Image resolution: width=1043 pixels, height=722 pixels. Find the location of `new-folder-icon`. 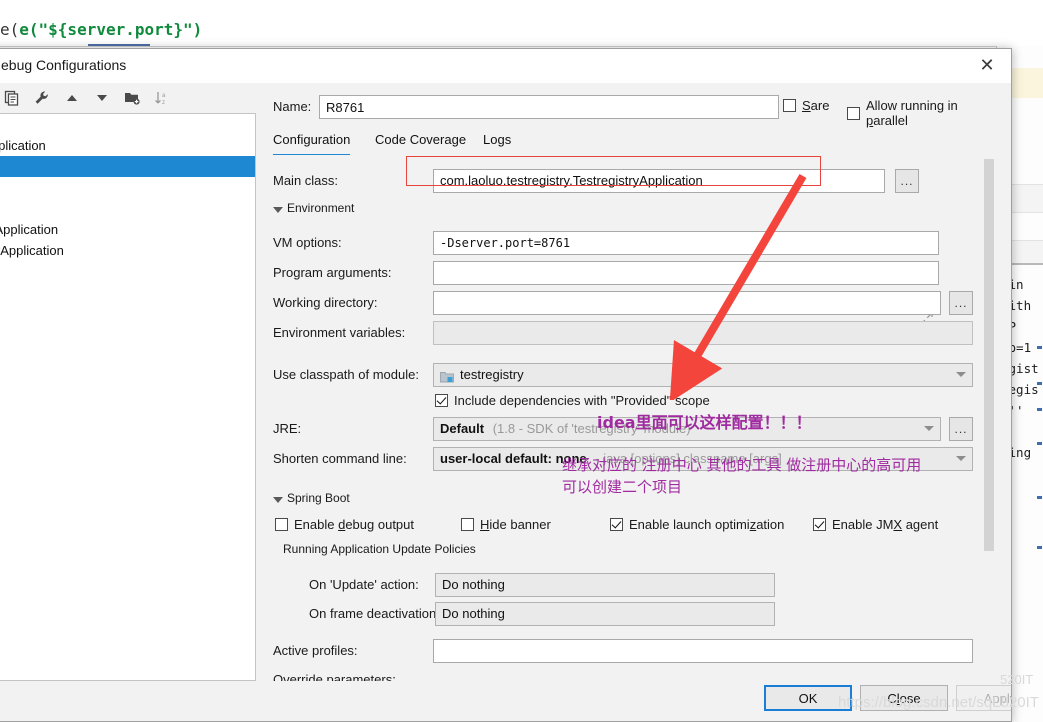

new-folder-icon is located at coordinates (132, 98).